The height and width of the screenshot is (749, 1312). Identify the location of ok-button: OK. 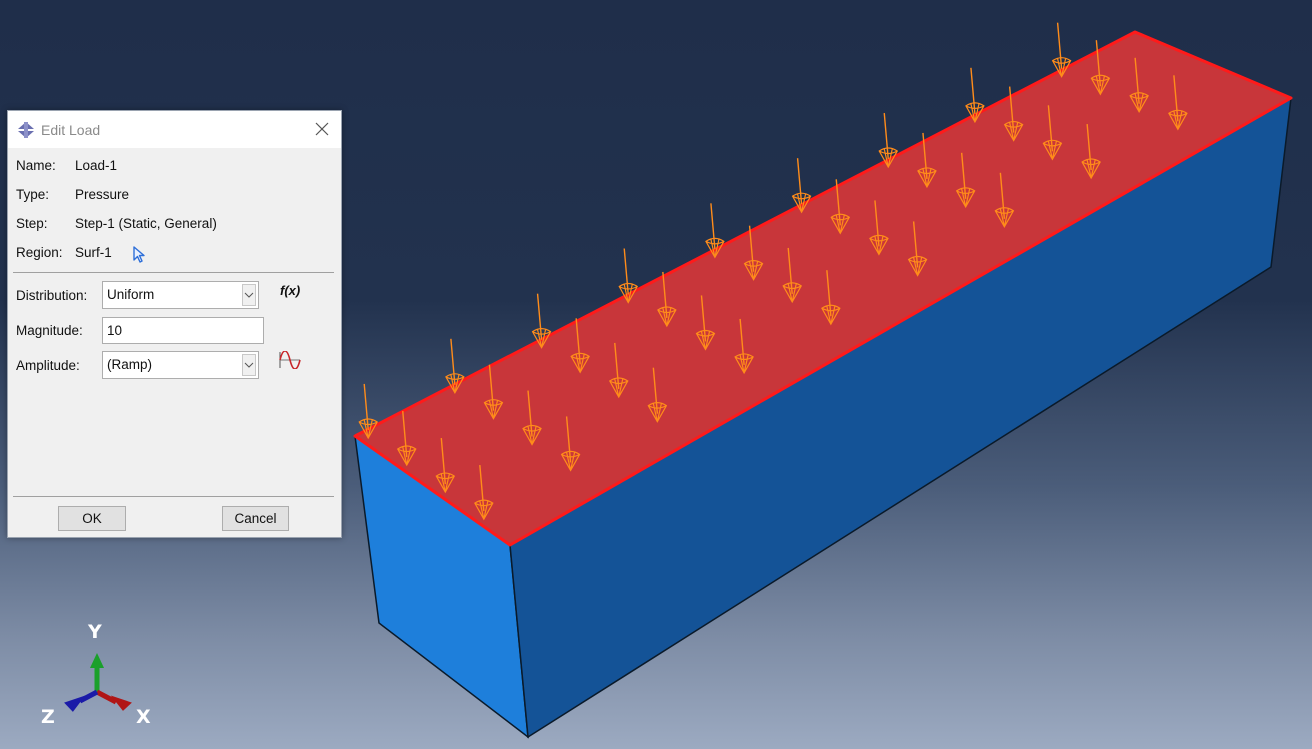
(92, 518).